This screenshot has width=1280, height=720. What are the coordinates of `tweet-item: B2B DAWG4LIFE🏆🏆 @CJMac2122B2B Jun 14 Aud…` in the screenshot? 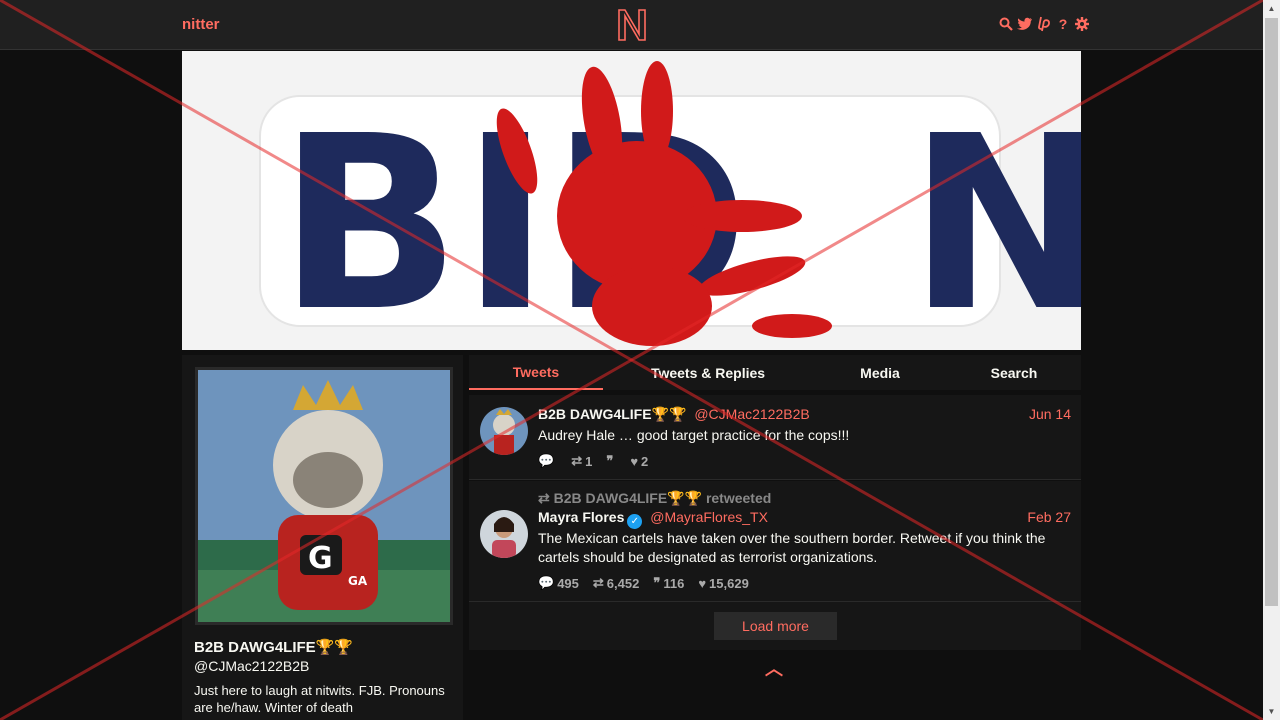 It's located at (775, 437).